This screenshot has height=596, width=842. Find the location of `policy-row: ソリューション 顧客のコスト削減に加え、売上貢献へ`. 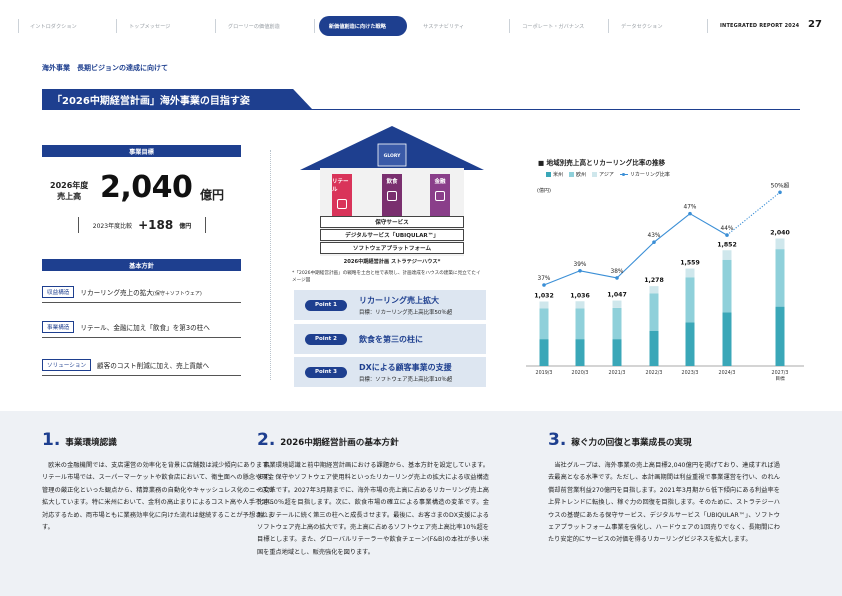

policy-row: ソリューション 顧客のコスト削減に加え、売上貢献へ is located at coordinates (141, 365).